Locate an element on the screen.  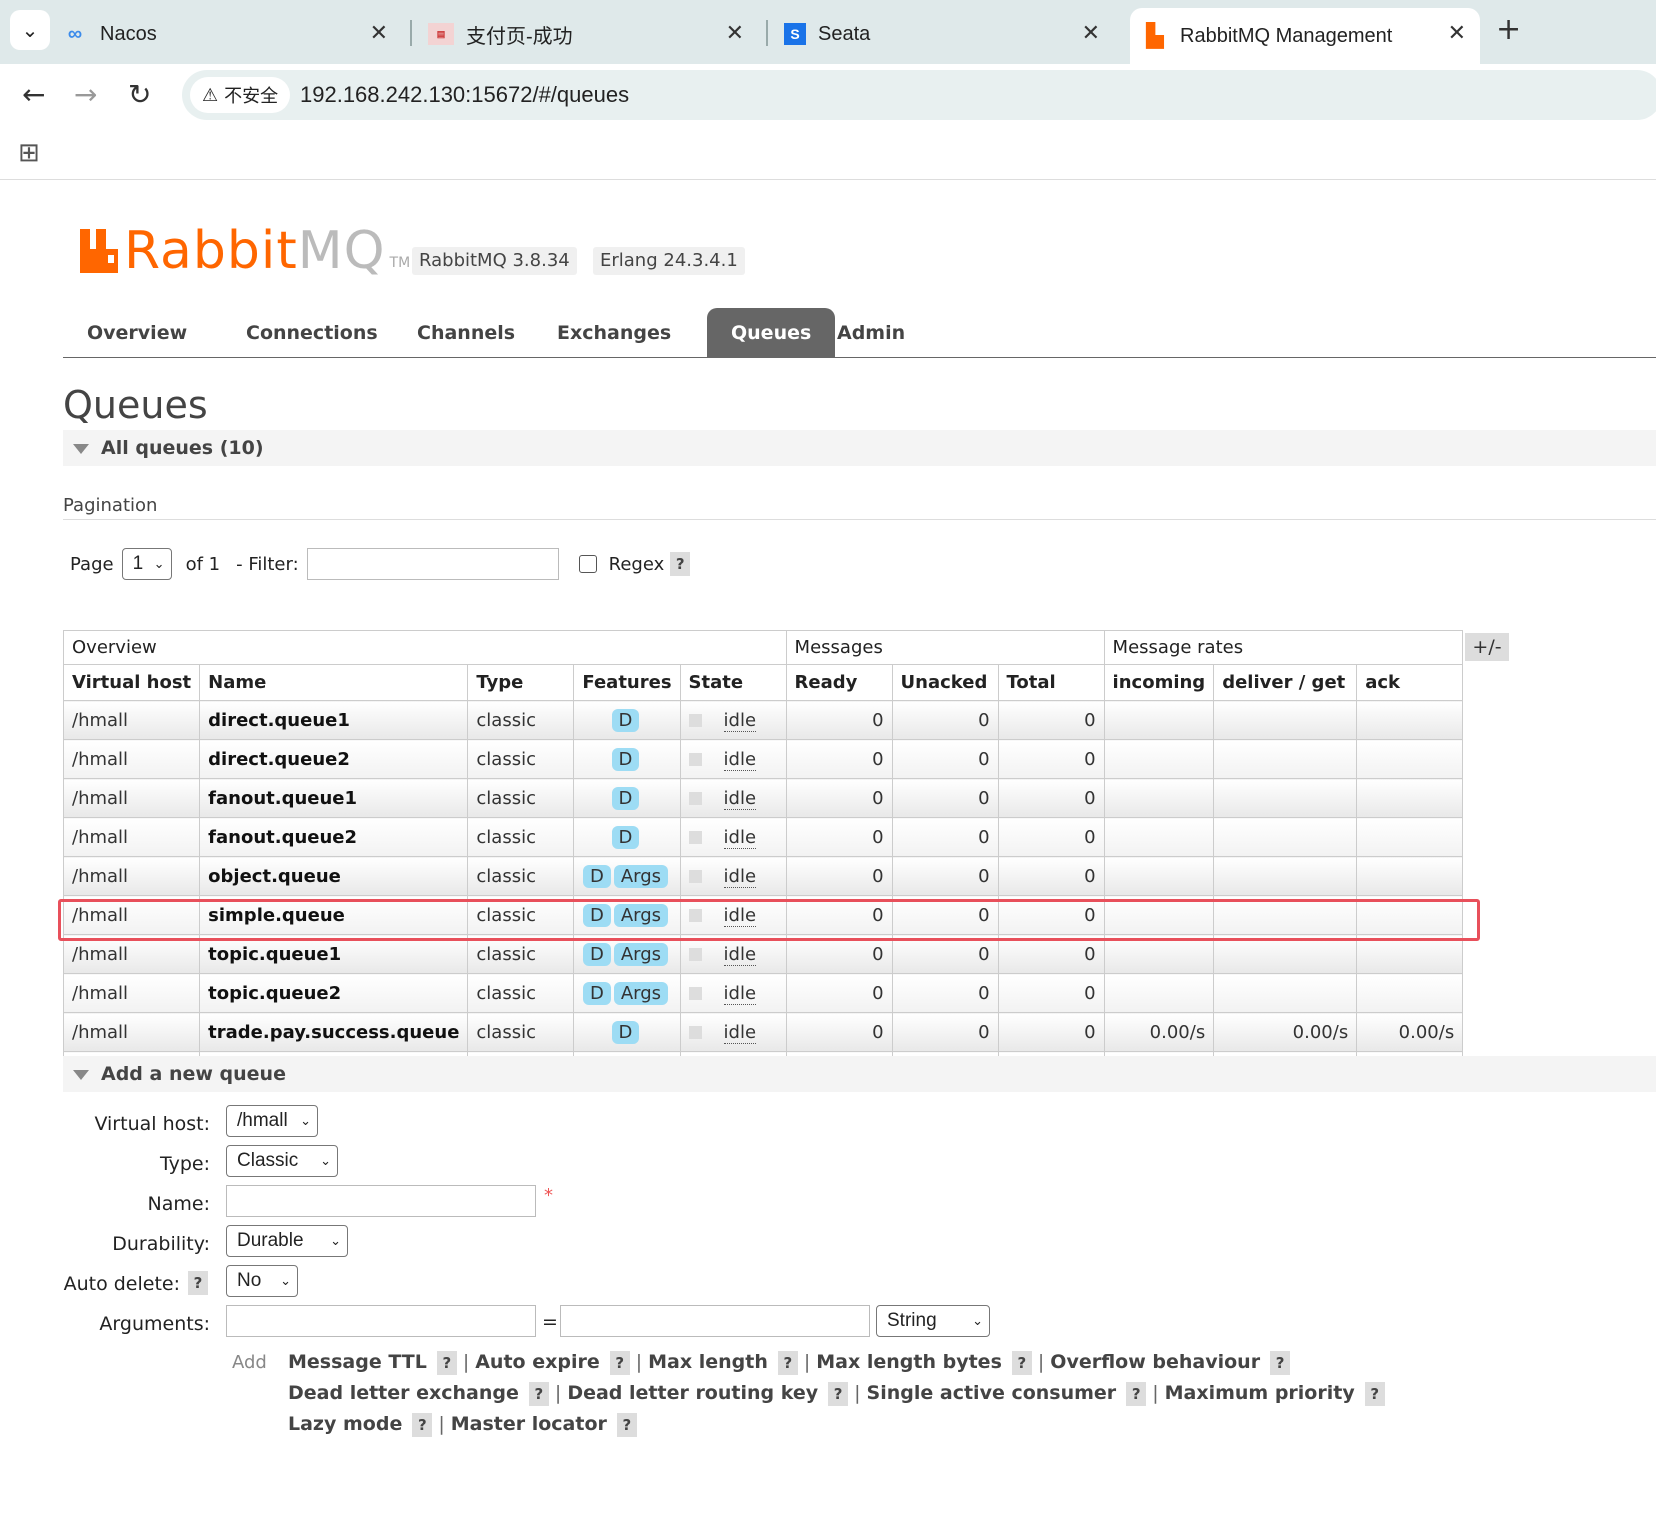
column-header: deliver / get is located at coordinates (1285, 682).